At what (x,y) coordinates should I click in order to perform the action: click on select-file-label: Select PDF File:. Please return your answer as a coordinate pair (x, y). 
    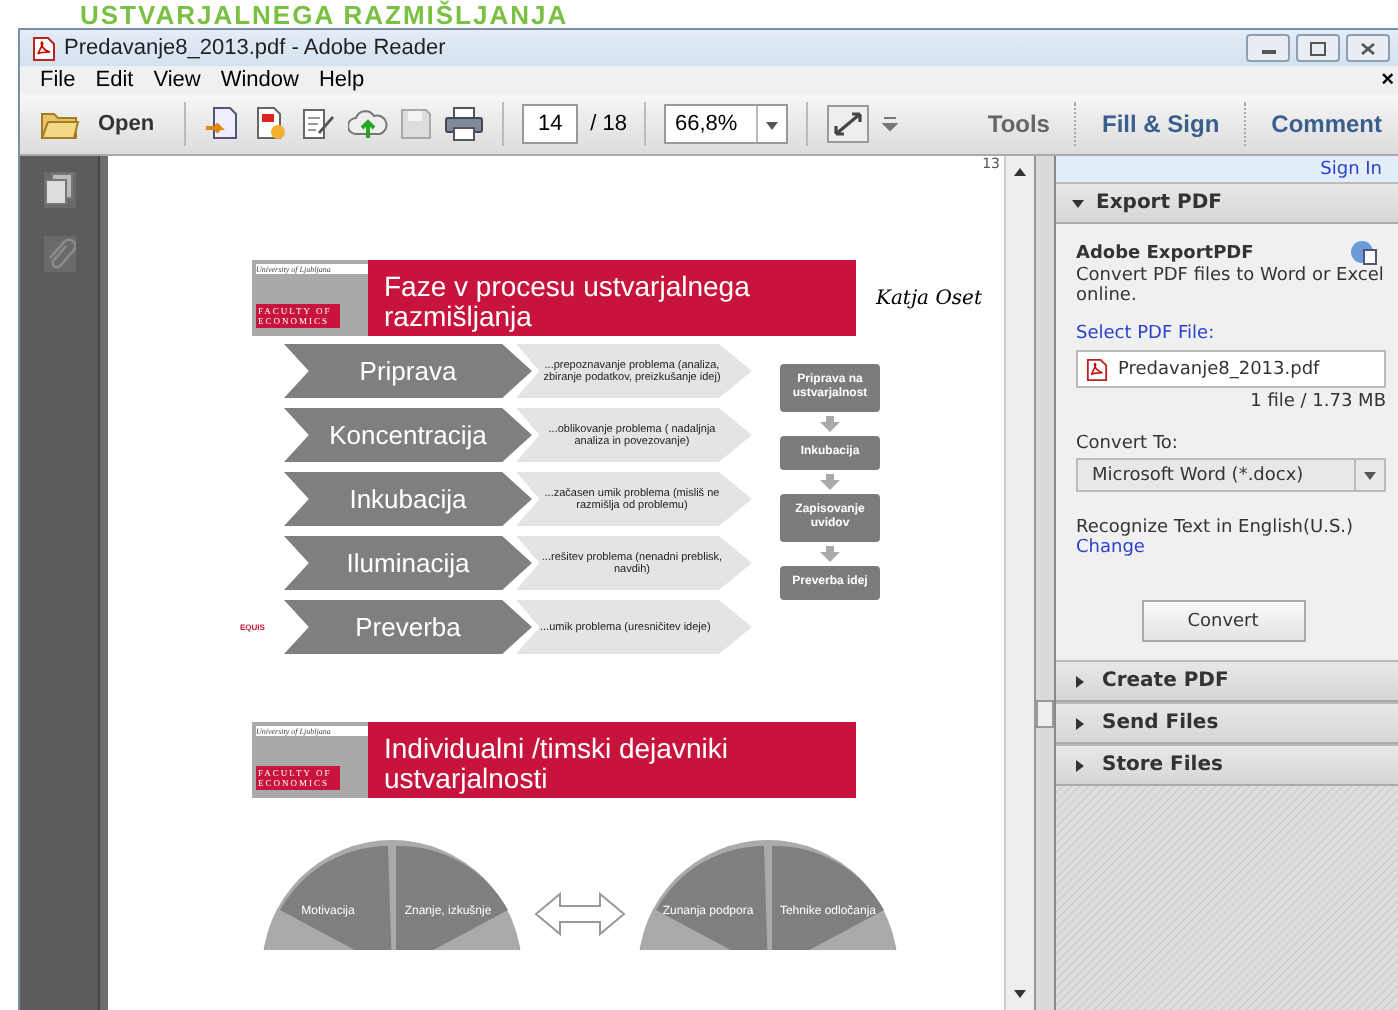
    Looking at the image, I should click on (1146, 334).